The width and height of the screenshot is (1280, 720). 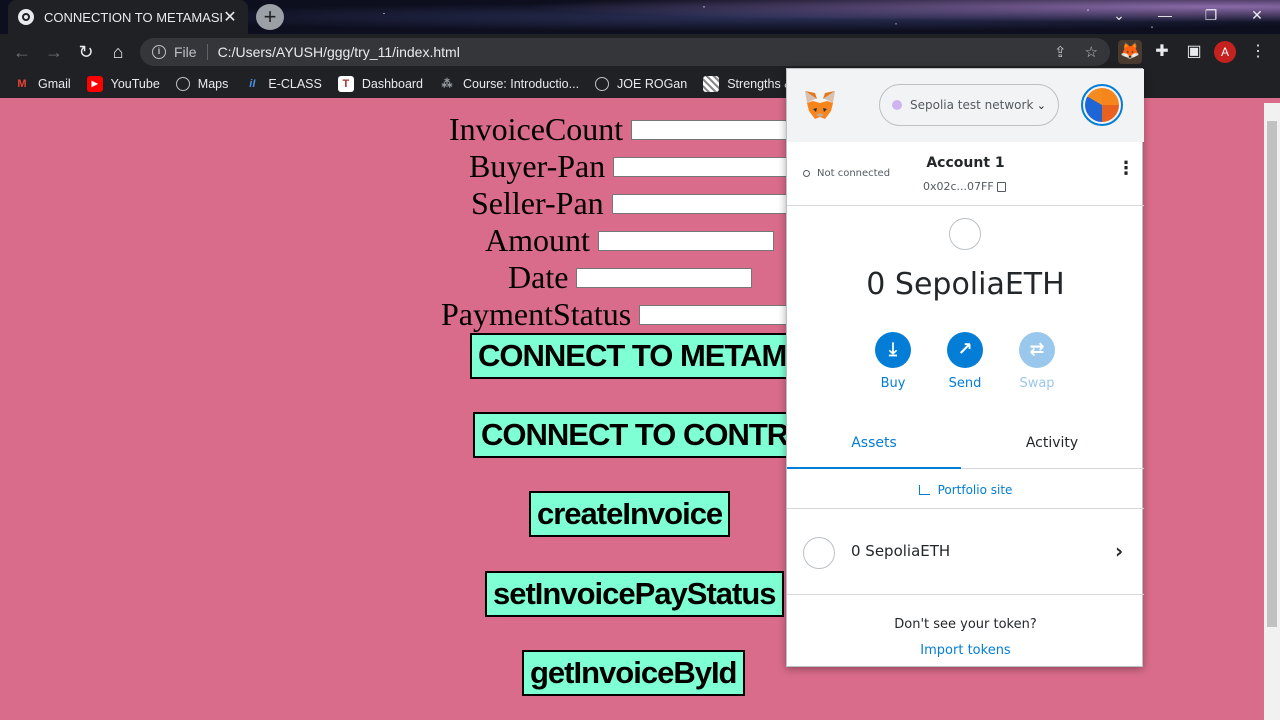 I want to click on field-payment-status: PaymentStatus, so click(x=628, y=314).